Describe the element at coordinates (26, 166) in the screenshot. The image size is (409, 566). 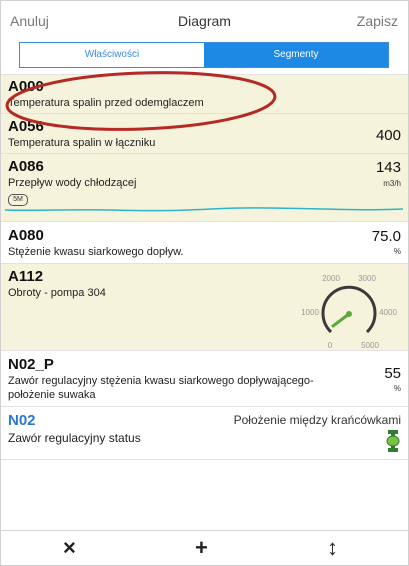
I see `item-code: A086` at that location.